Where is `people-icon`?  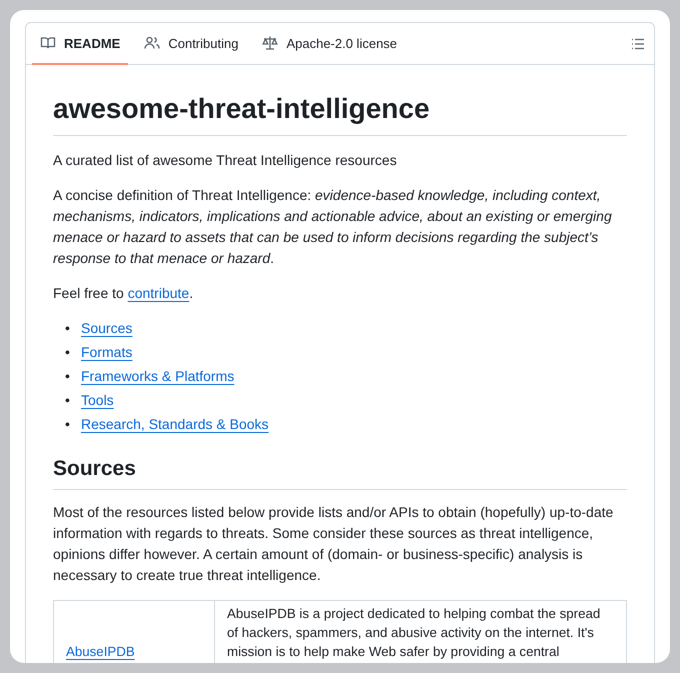
people-icon is located at coordinates (152, 43).